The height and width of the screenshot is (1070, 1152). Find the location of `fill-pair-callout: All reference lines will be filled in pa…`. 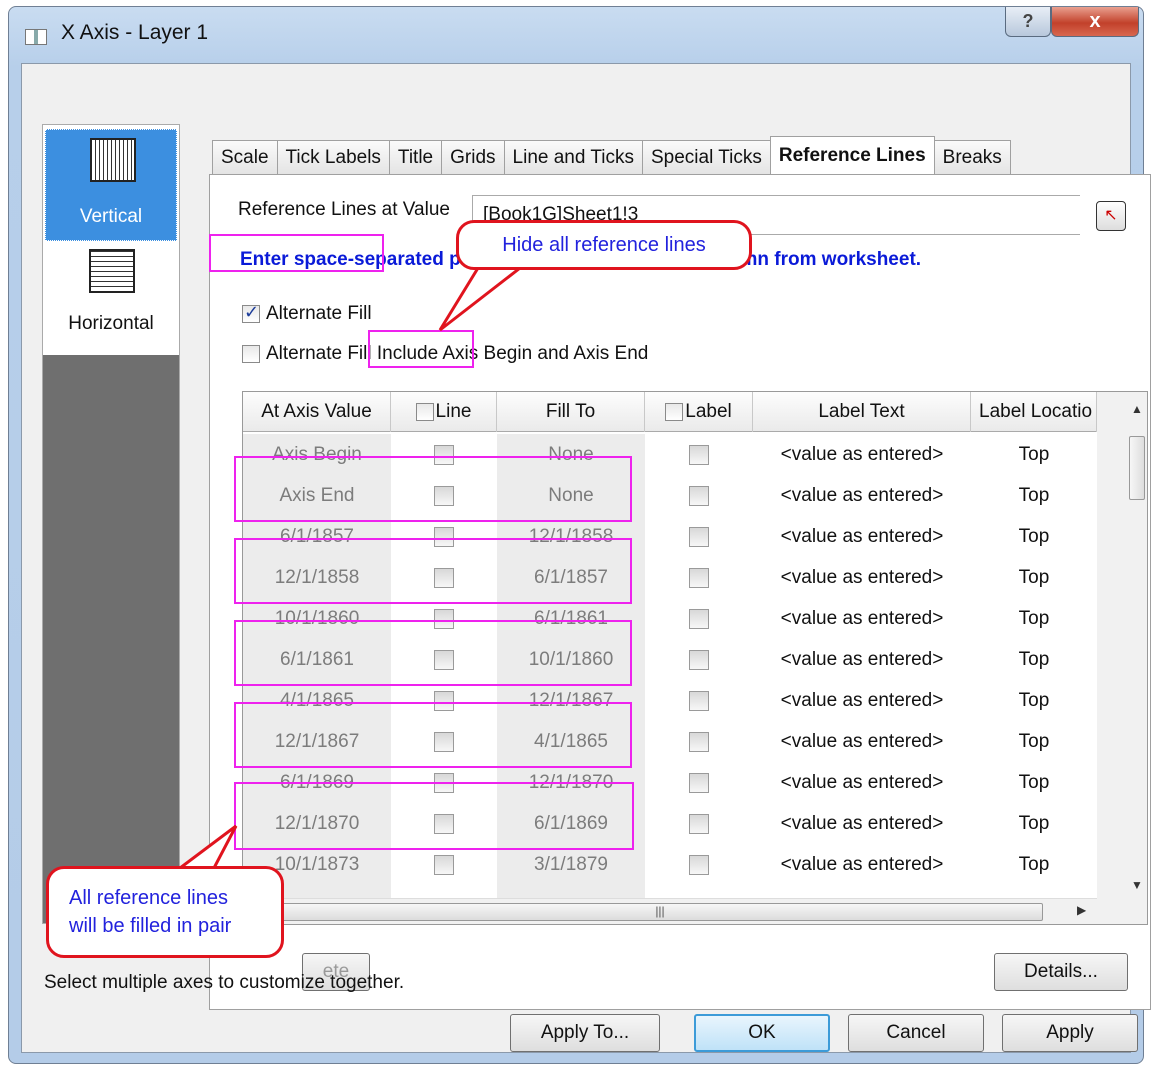

fill-pair-callout: All reference lines will be filled in pa… is located at coordinates (165, 912).